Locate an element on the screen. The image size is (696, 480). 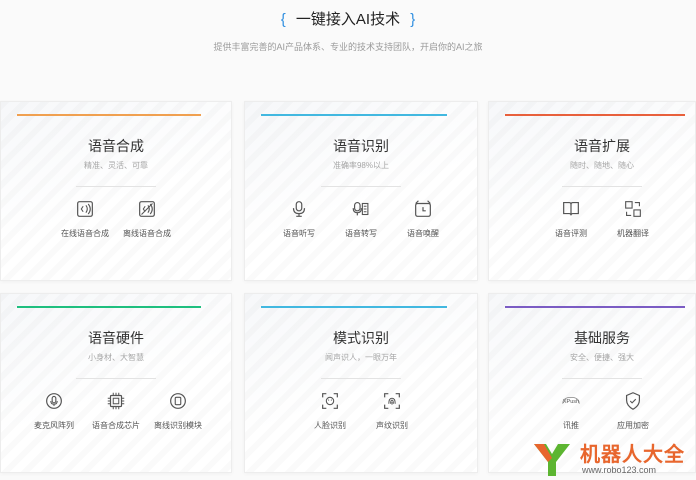
module-icon is located at coordinates (178, 401).